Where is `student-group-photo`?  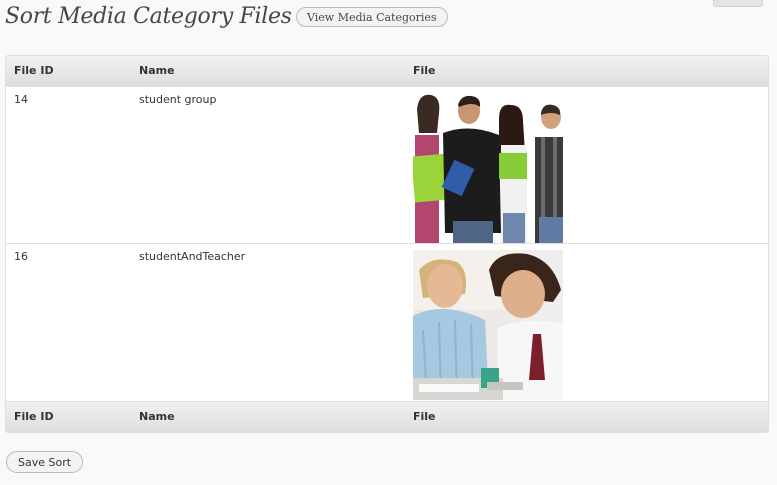 student-group-photo is located at coordinates (488, 168).